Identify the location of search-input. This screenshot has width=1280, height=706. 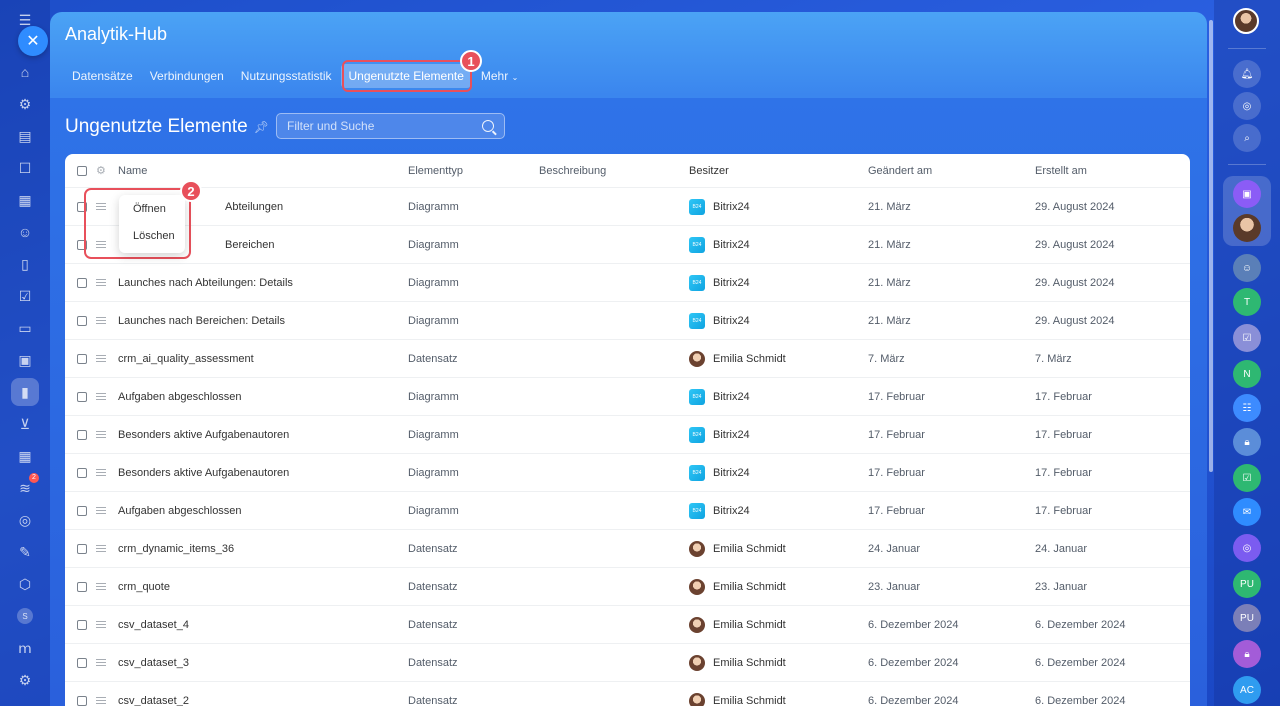
(384, 126).